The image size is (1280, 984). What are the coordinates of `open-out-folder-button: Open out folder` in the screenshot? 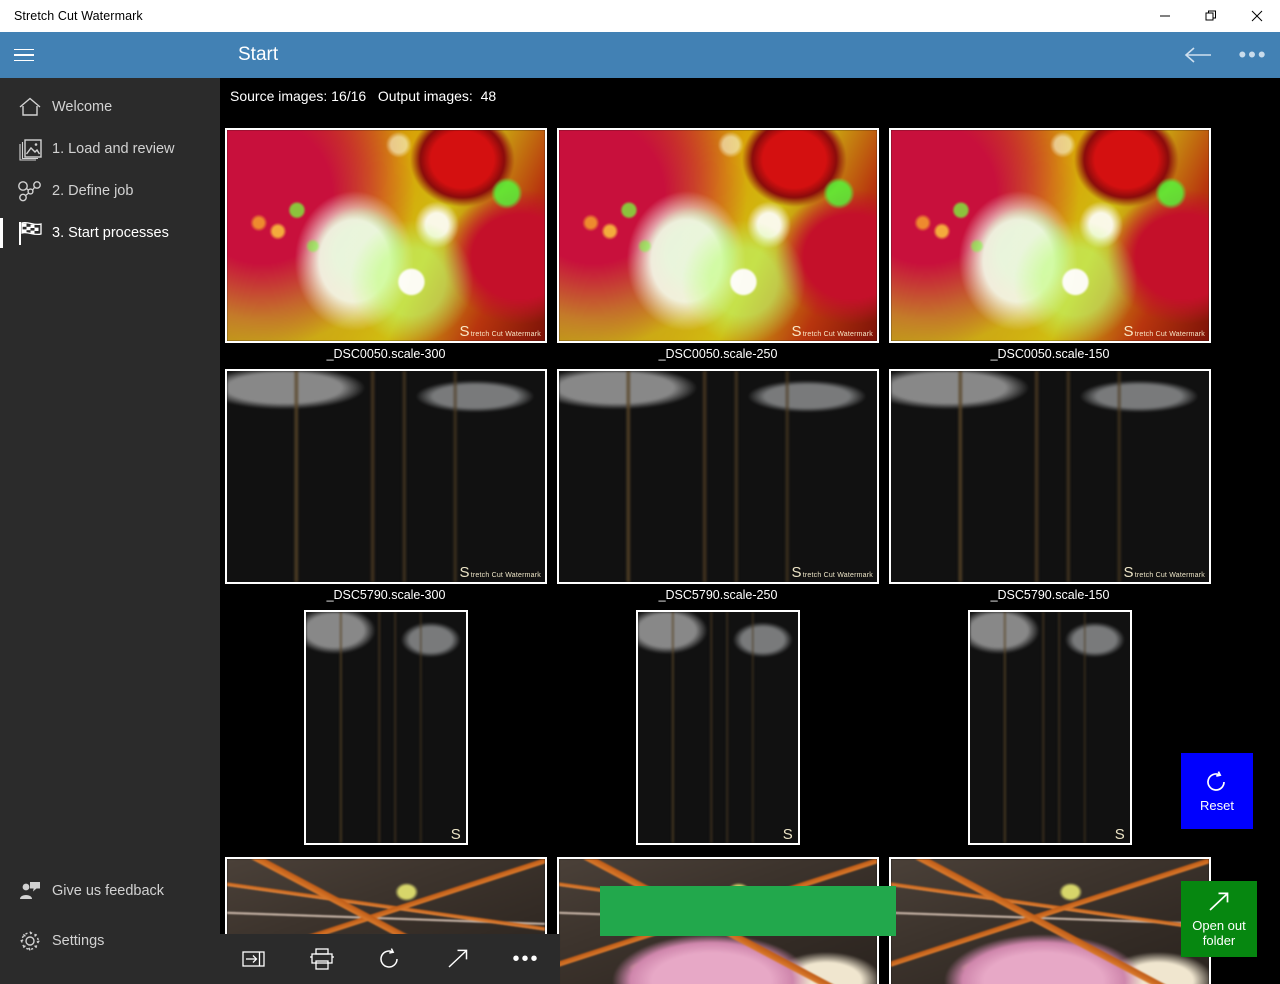 It's located at (1219, 919).